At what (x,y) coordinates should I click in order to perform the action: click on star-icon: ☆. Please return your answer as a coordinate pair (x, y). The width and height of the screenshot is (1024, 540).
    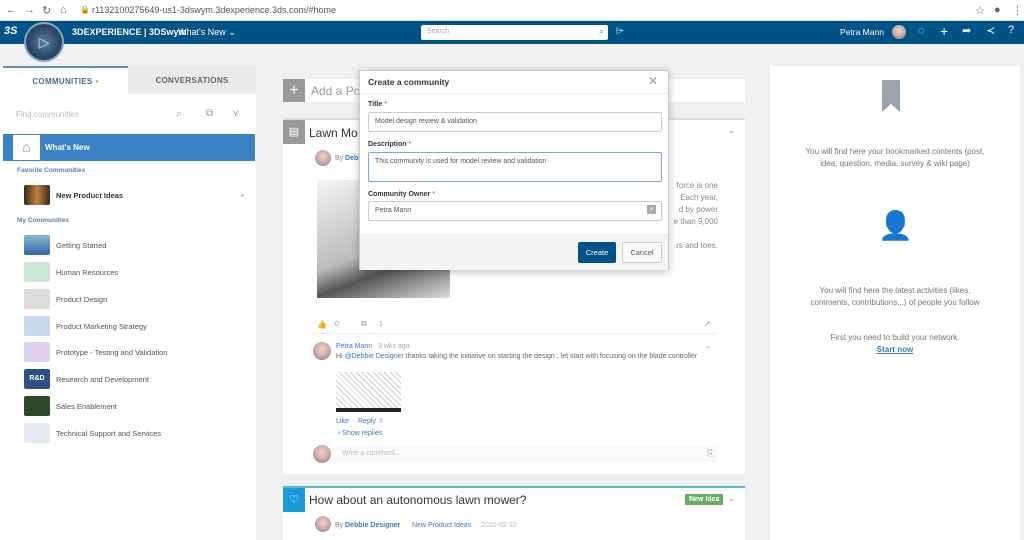
    Looking at the image, I should click on (980, 10).